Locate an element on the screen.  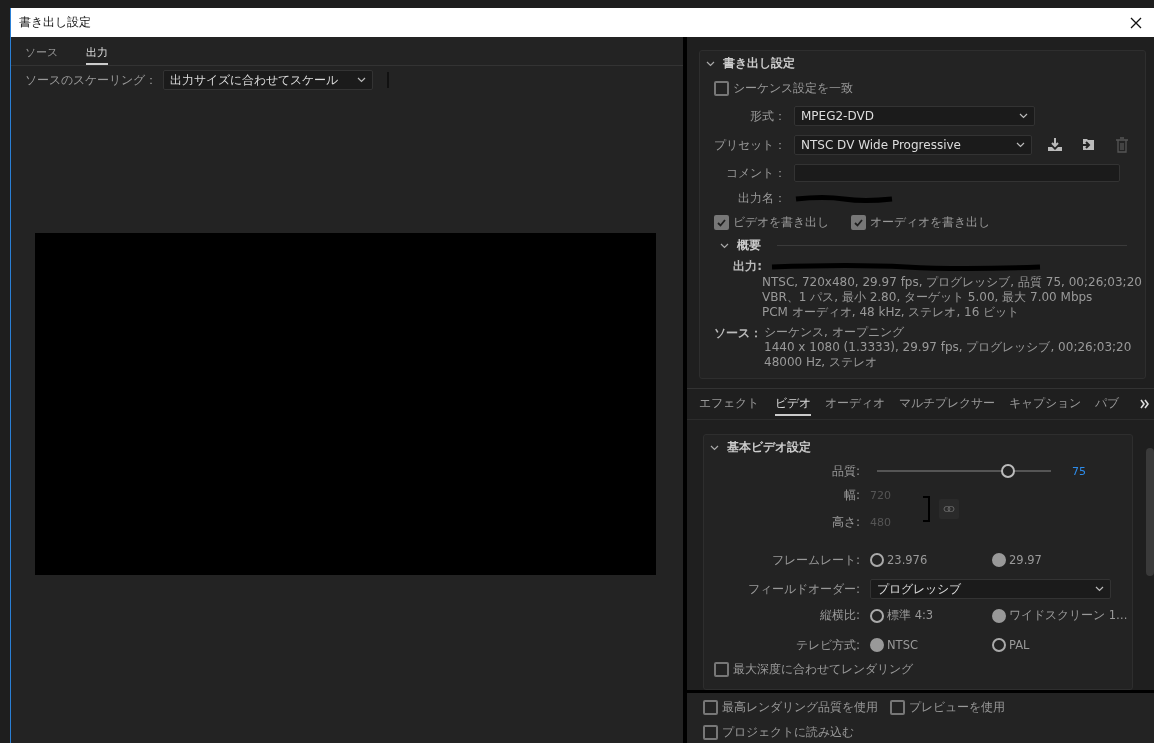
tab: オーディオ is located at coordinates (855, 404).